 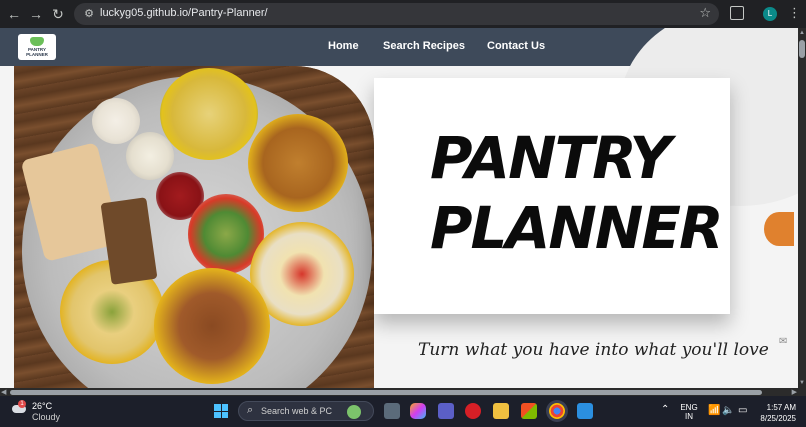 I want to click on extensions-icon, so click(x=737, y=13).